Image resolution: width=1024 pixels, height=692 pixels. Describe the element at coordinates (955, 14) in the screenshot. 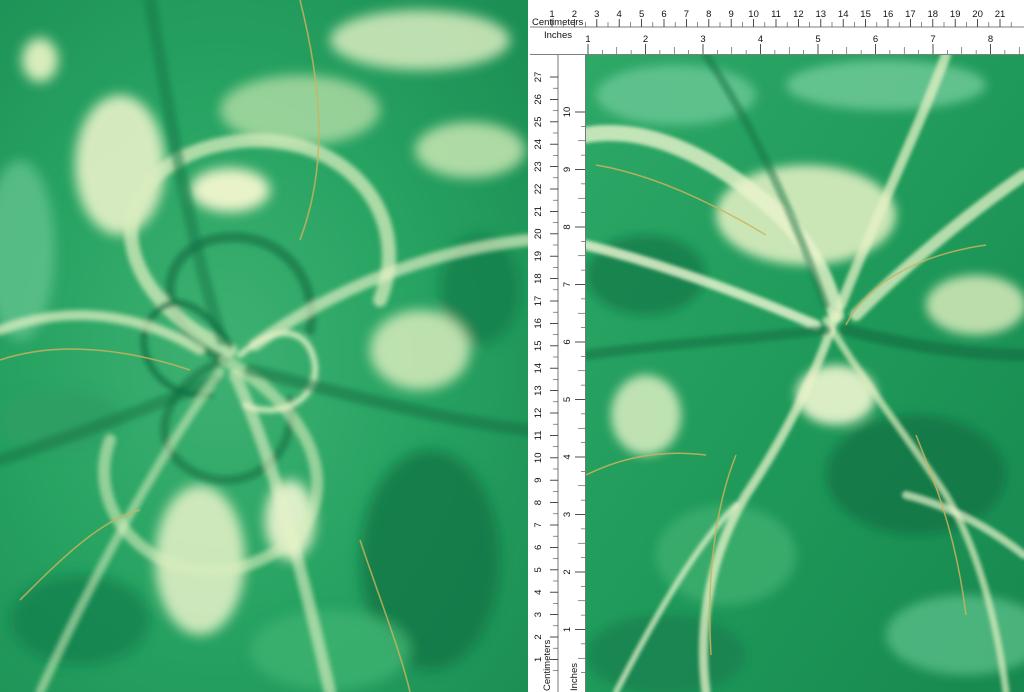

I see `top-cm-tick-label: 19` at that location.